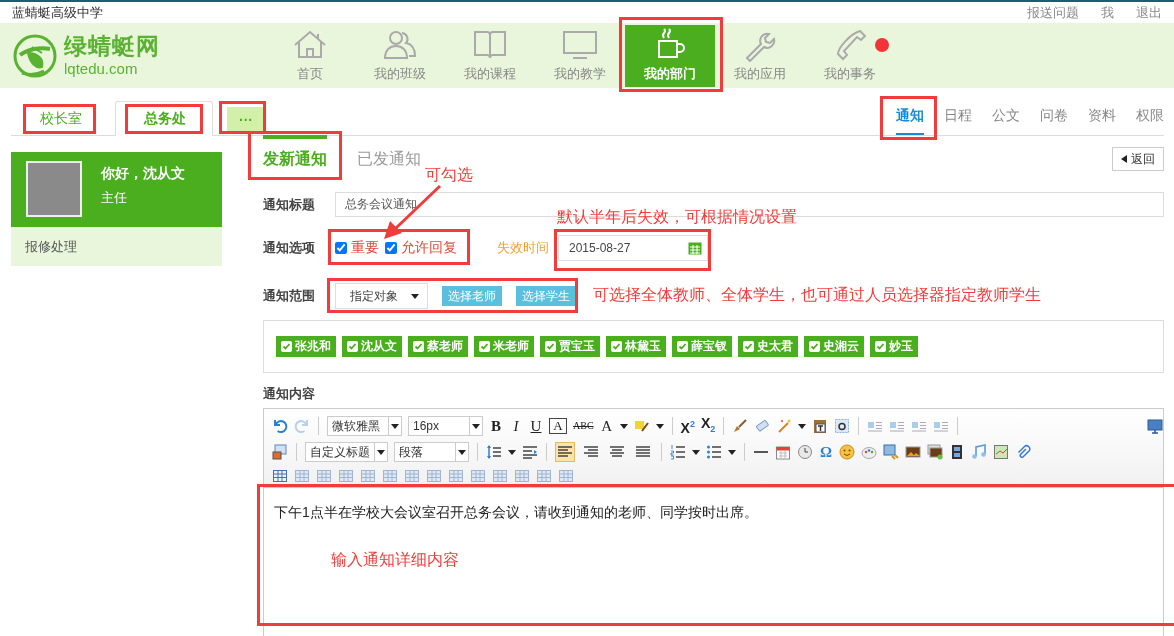 Image resolution: width=1174 pixels, height=636 pixels. Describe the element at coordinates (708, 426) in the screenshot. I see `subscript-button: X$_{2}$` at that location.